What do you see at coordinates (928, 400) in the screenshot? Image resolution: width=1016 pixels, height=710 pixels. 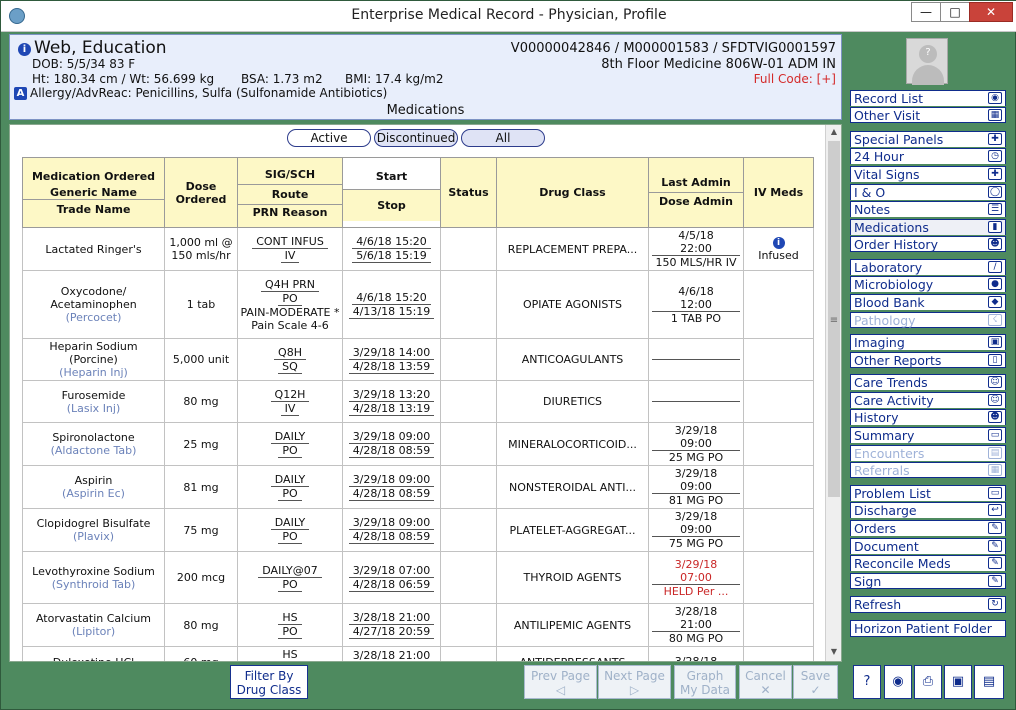 I see `sidebar-item-care-activity: Care Activity ☺` at bounding box center [928, 400].